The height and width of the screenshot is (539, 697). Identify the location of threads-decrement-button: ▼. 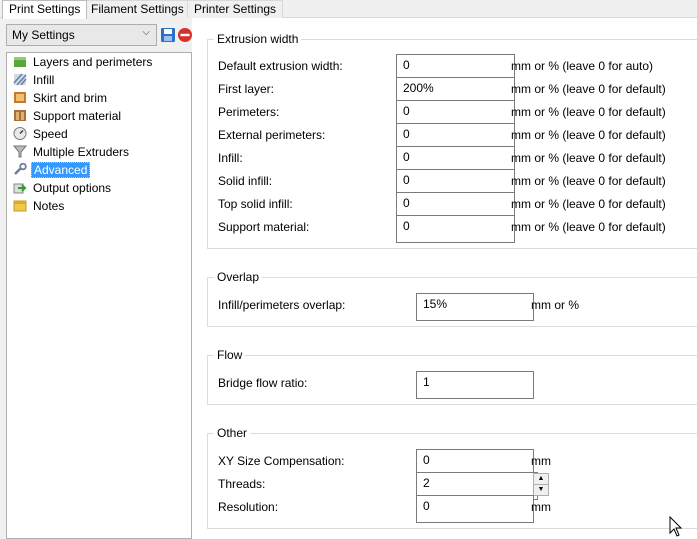
(541, 490).